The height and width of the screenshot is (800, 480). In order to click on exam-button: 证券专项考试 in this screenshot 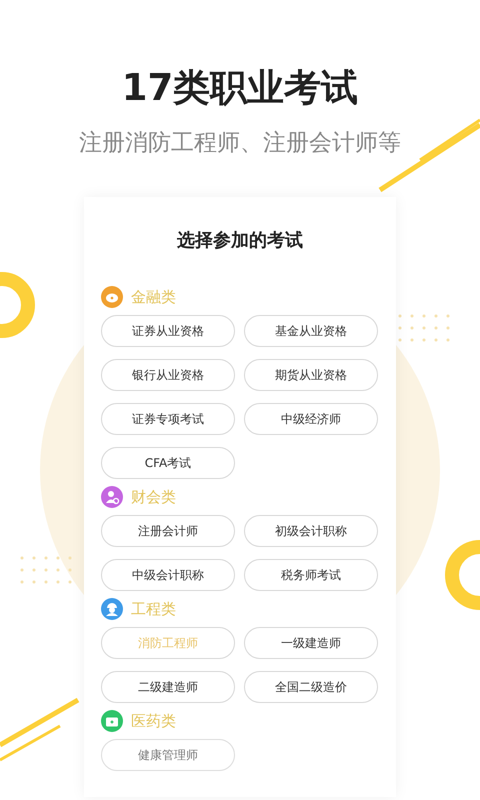, I will do `click(168, 419)`.